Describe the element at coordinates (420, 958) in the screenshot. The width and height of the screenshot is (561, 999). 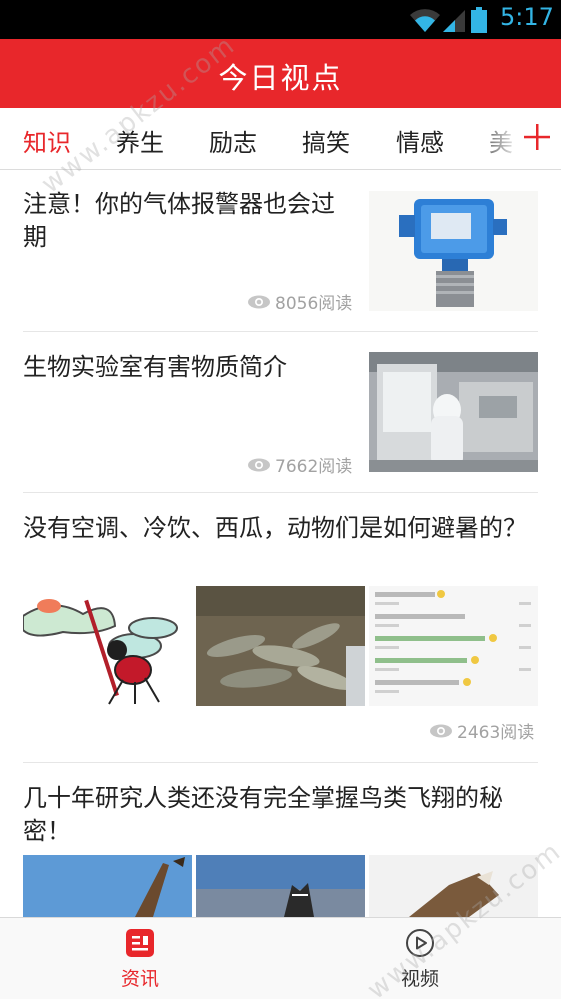
I see `nav-item-video: 视频` at that location.